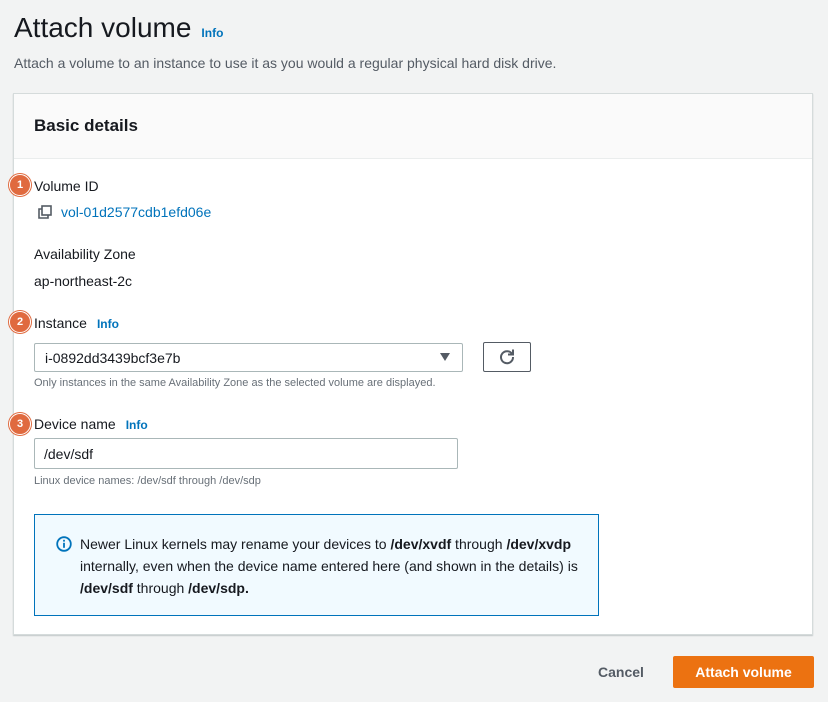  Describe the element at coordinates (445, 357) in the screenshot. I see `caret-down-icon` at that location.